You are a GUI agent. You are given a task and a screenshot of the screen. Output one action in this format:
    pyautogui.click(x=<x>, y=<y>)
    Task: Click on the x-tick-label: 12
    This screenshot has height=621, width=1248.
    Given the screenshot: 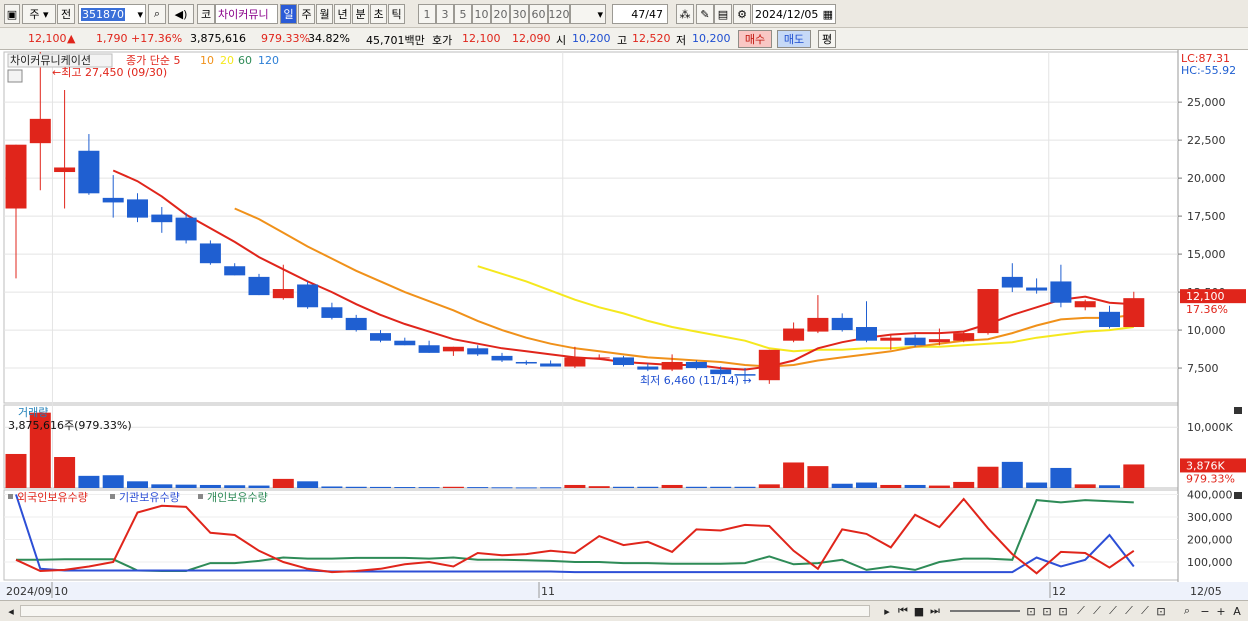 What is the action you would take?
    pyautogui.click(x=1059, y=591)
    